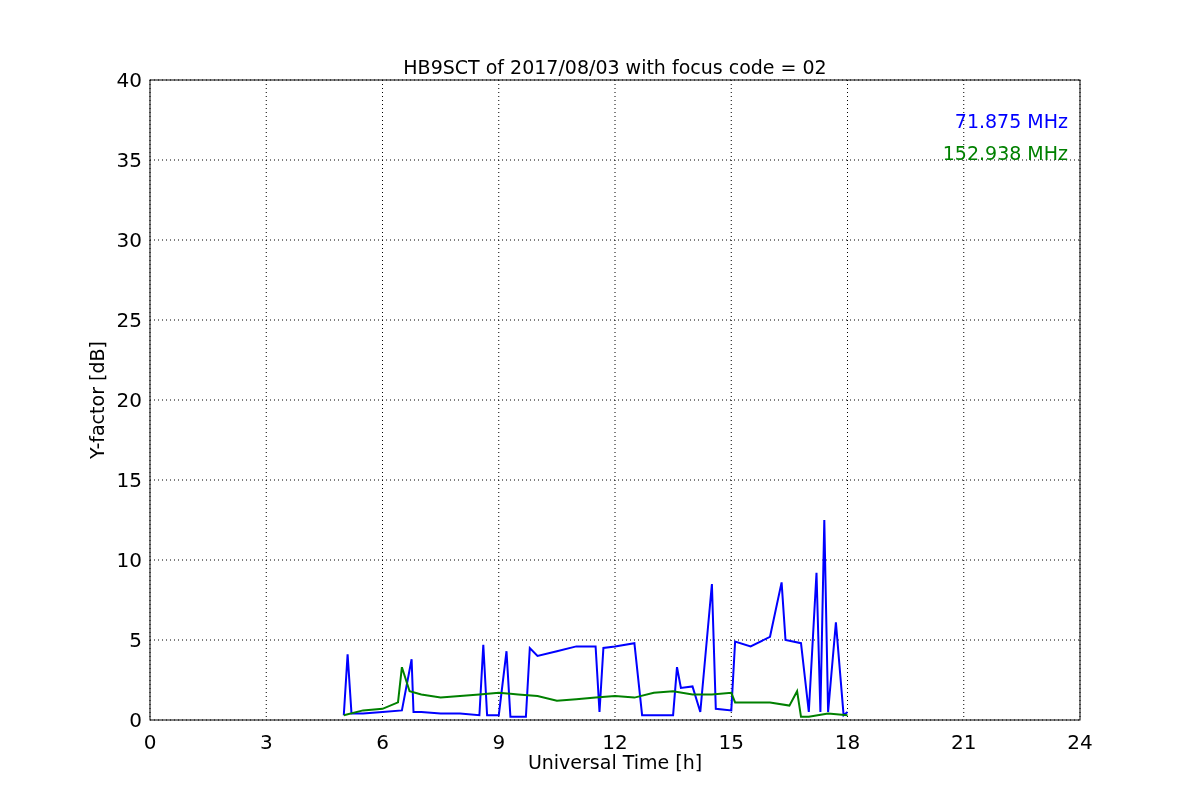  Describe the element at coordinates (615, 762) in the screenshot. I see `x-axis-label: Universal Time [h]` at that location.